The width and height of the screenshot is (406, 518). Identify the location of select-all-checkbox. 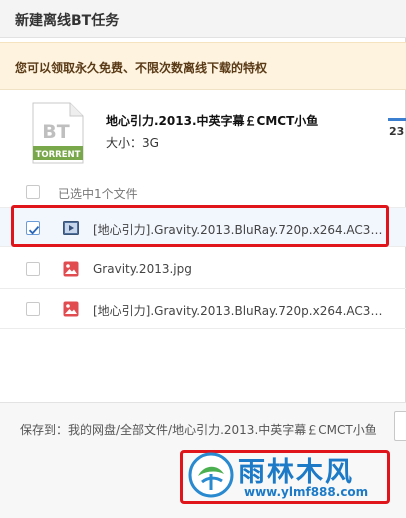
(33, 192).